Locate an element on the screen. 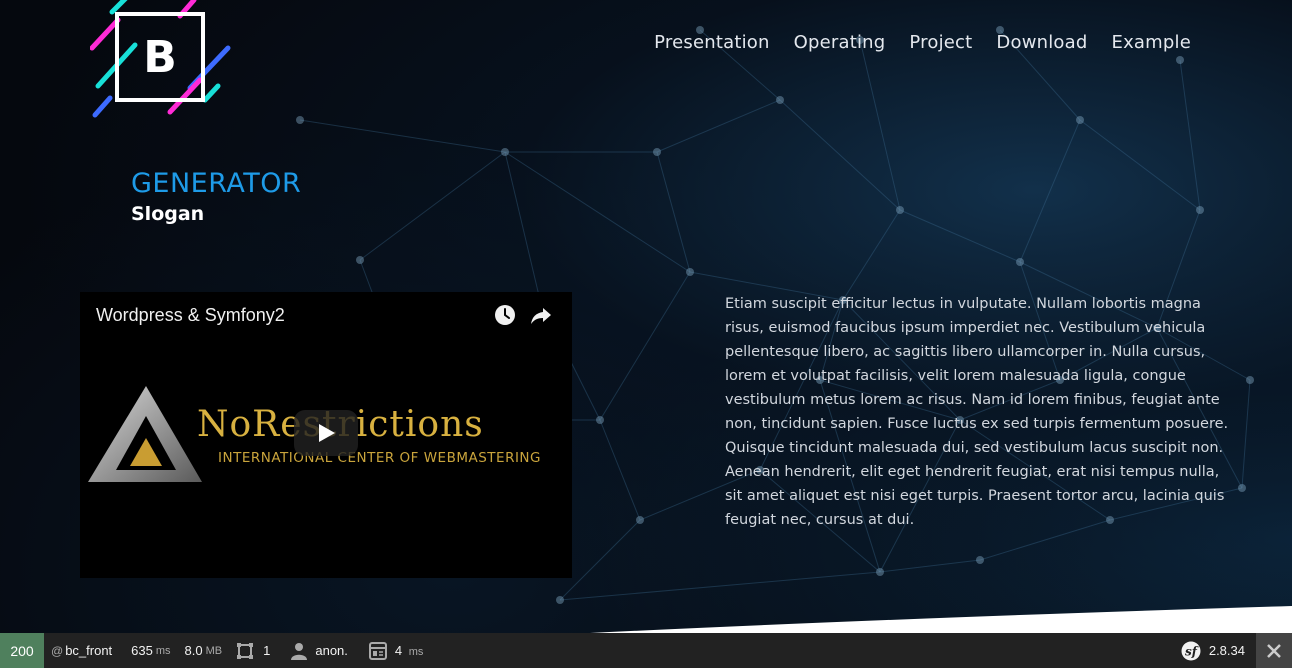  nav-item-example: Example is located at coordinates (1152, 42).